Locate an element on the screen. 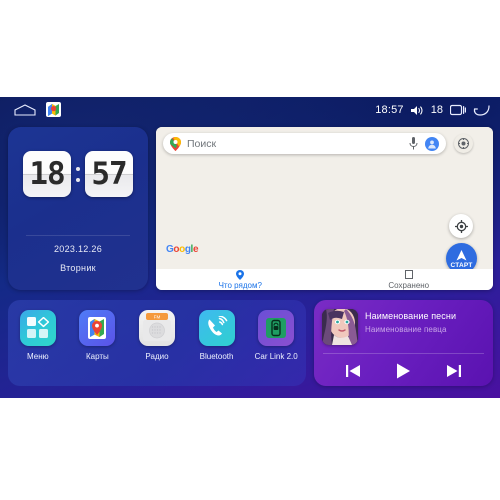 The image size is (500, 500). microphone-icon is located at coordinates (413, 143).